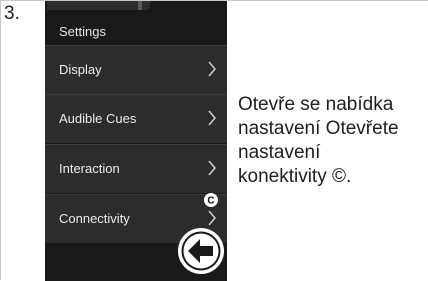 This screenshot has width=428, height=281. What do you see at coordinates (279, 152) in the screenshot?
I see `caption-line: nastavení` at bounding box center [279, 152].